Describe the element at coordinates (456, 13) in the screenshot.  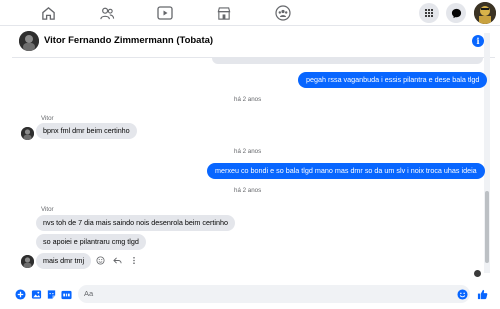
I see `messenger-icon` at that location.